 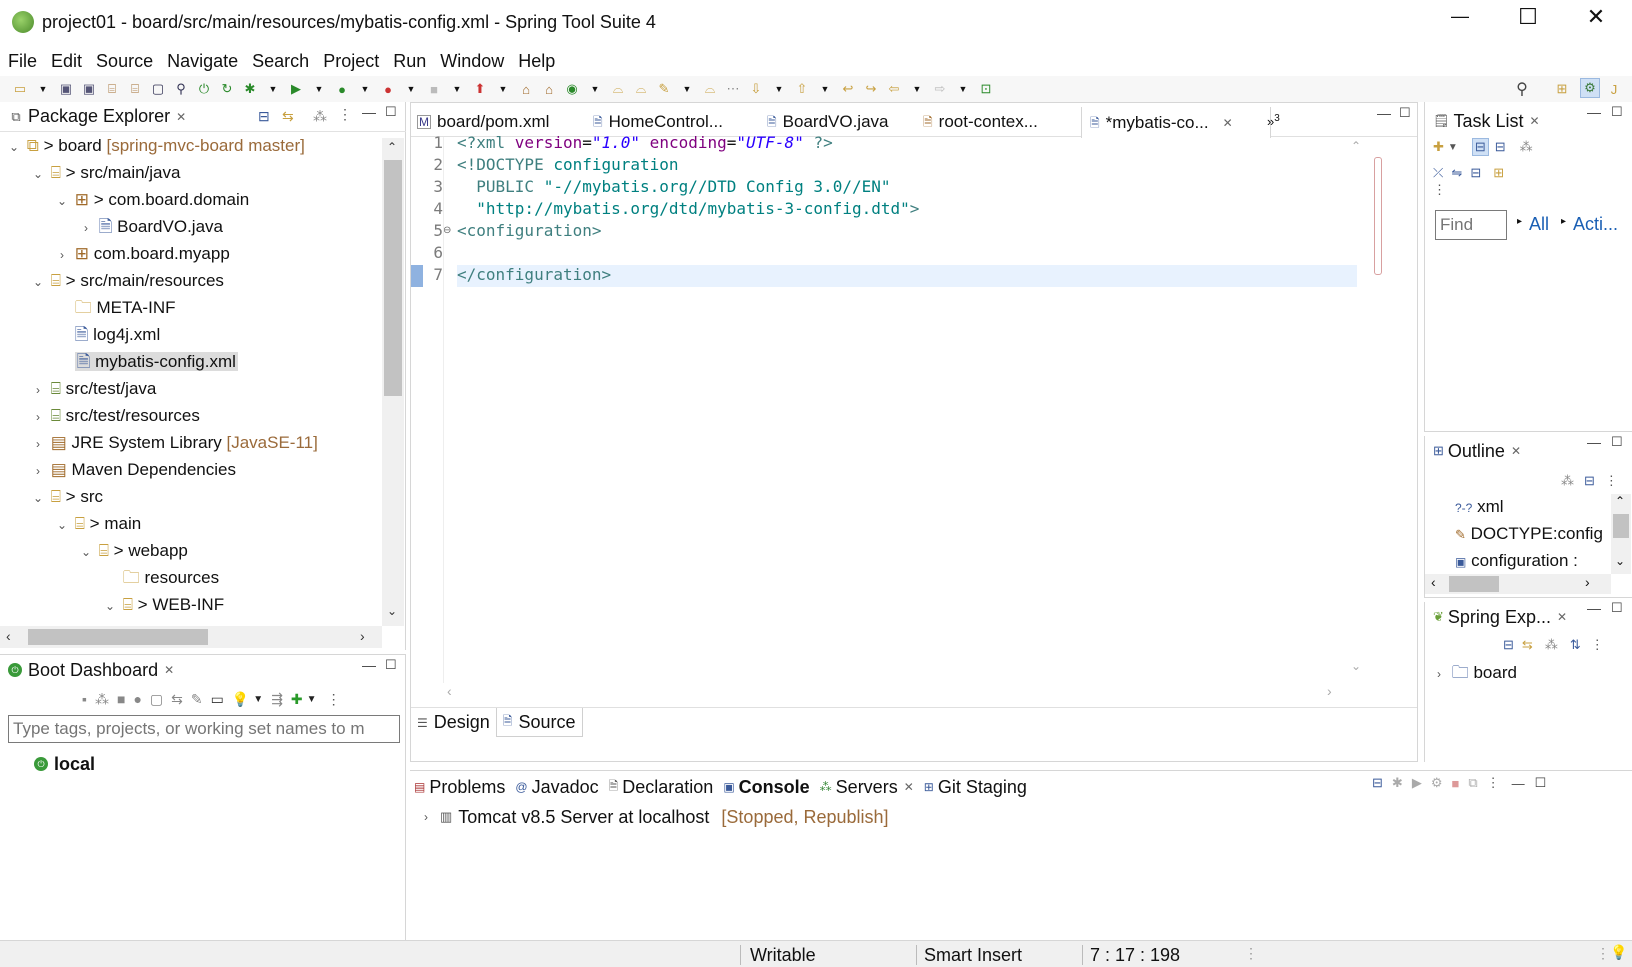 I want to click on tab-declaration: 🗎 Declaration, so click(x=661, y=787).